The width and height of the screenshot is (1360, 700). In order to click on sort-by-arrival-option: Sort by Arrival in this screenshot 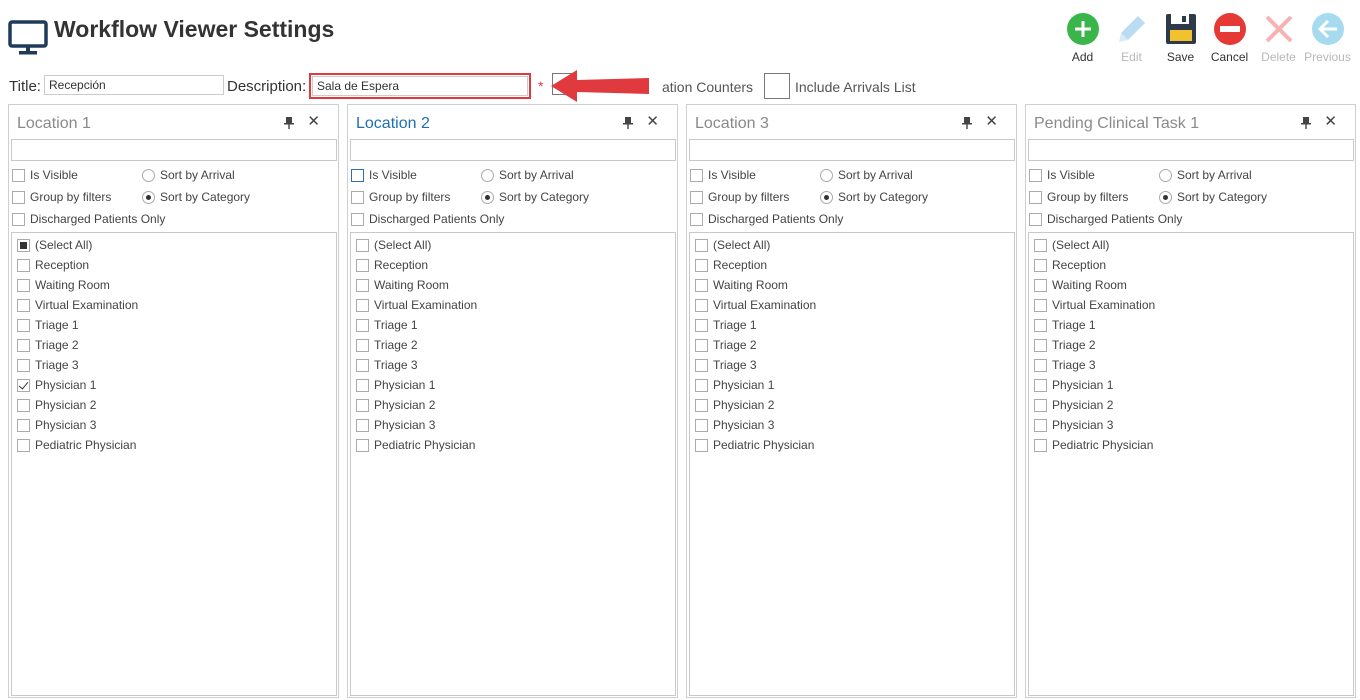, I will do `click(866, 175)`.